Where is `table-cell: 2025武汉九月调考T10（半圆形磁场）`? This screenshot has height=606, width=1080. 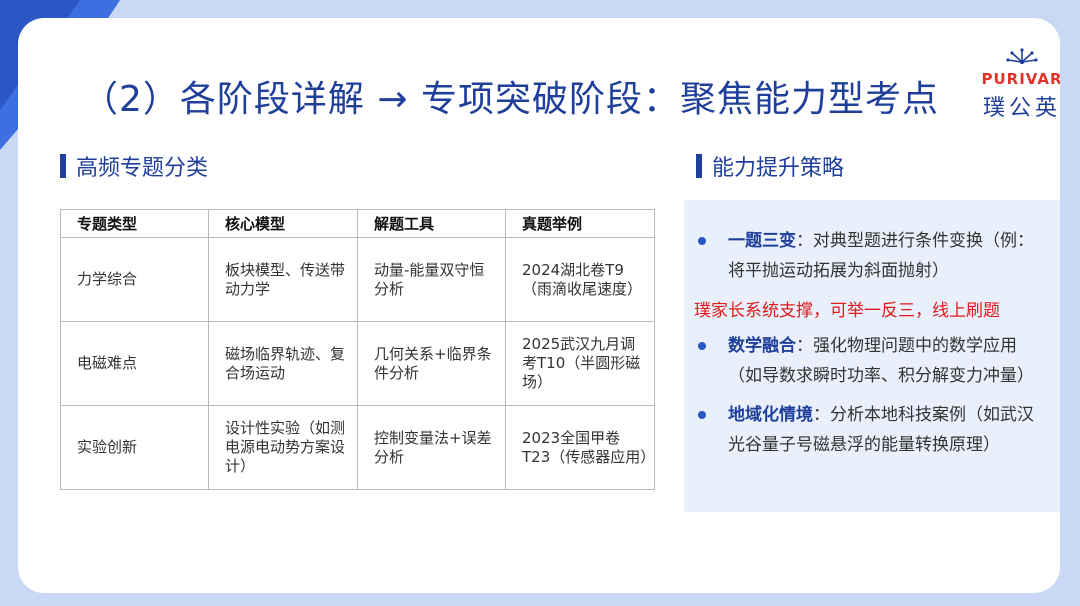 table-cell: 2025武汉九月调考T10（半圆形磁场） is located at coordinates (580, 363).